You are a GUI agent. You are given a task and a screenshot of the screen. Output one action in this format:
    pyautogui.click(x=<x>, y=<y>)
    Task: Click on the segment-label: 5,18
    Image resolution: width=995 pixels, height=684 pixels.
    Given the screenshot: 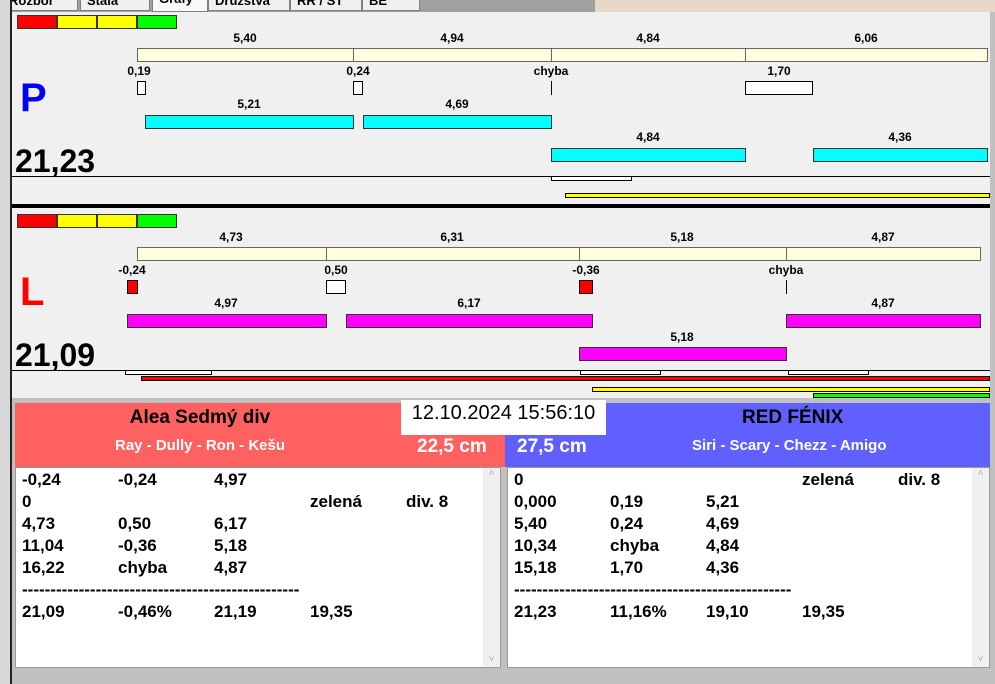 What is the action you would take?
    pyautogui.click(x=682, y=237)
    